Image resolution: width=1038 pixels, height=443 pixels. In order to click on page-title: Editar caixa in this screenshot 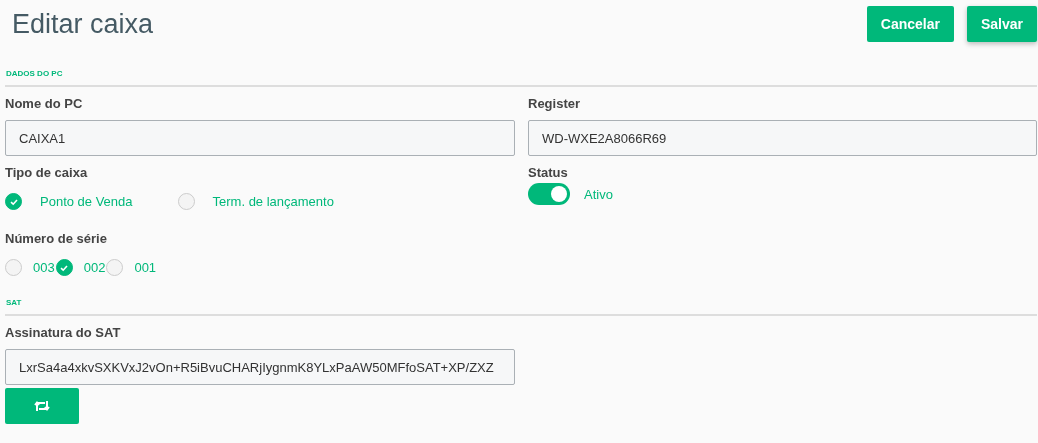, I will do `click(83, 24)`.